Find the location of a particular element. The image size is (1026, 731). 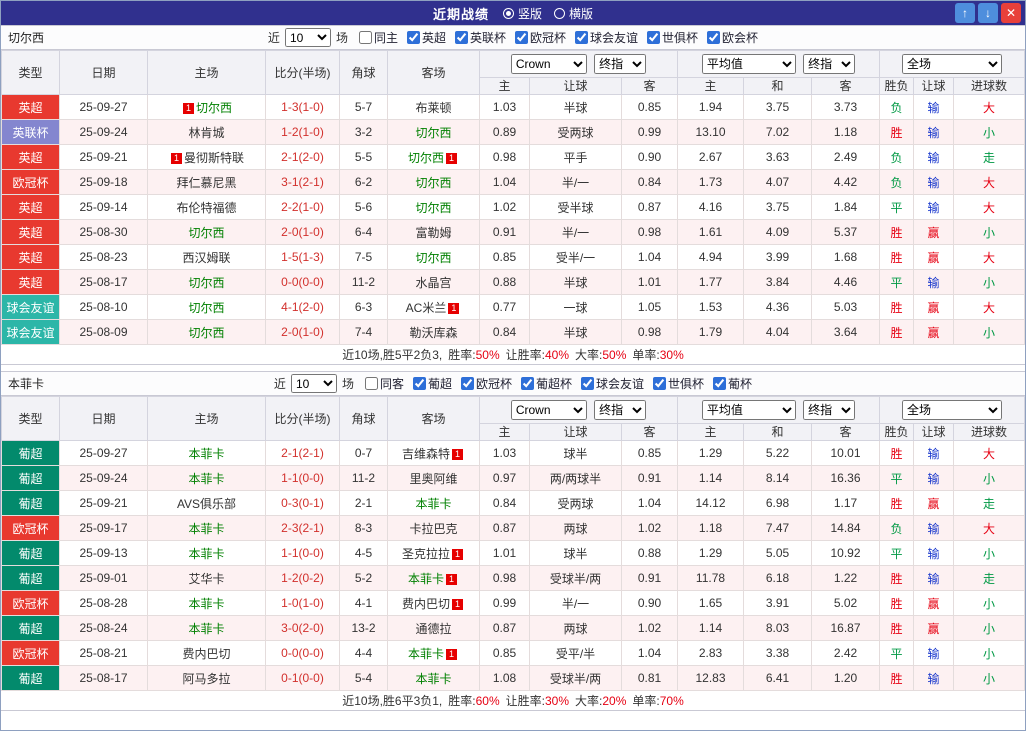

stat-value: 30% is located at coordinates (671, 355).